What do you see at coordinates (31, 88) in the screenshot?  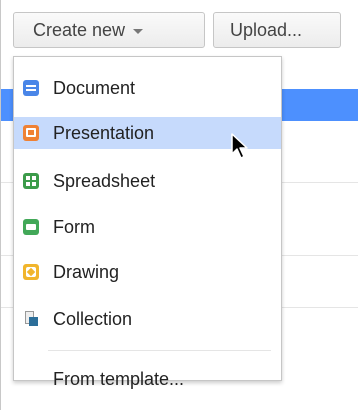 I see `document-icon` at bounding box center [31, 88].